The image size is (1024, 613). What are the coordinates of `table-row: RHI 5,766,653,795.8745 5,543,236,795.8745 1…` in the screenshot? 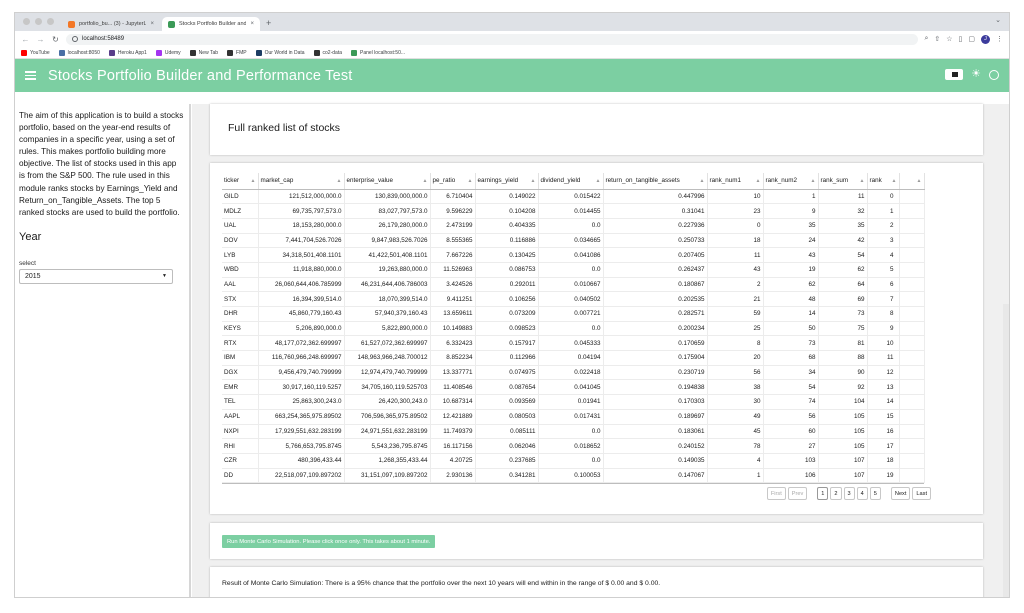 It's located at (573, 446).